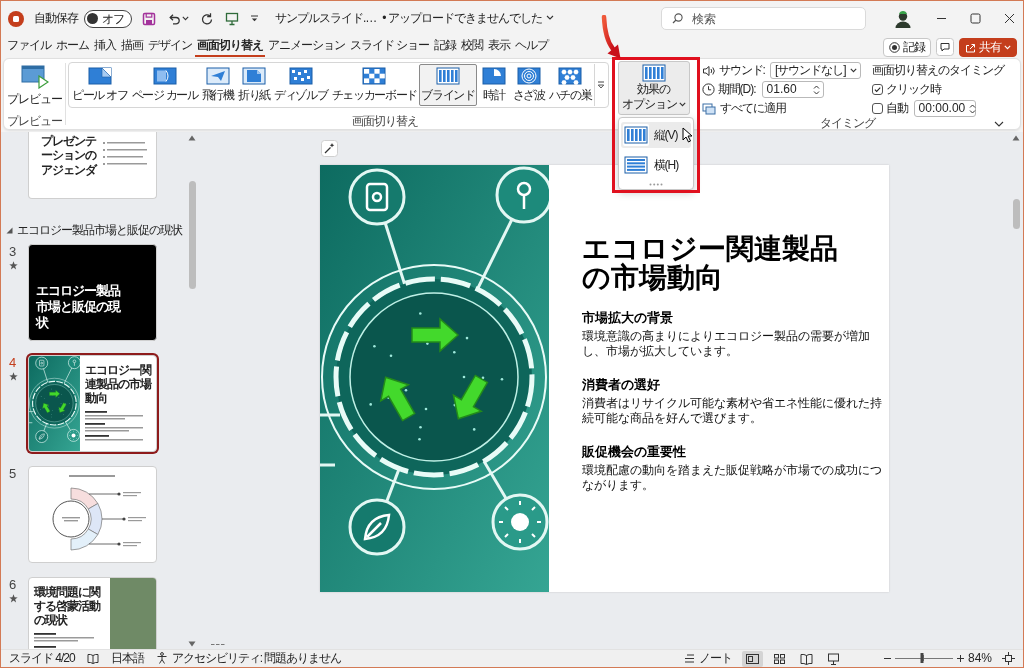 The height and width of the screenshot is (668, 1024). I want to click on maximize-icon, so click(975, 18).